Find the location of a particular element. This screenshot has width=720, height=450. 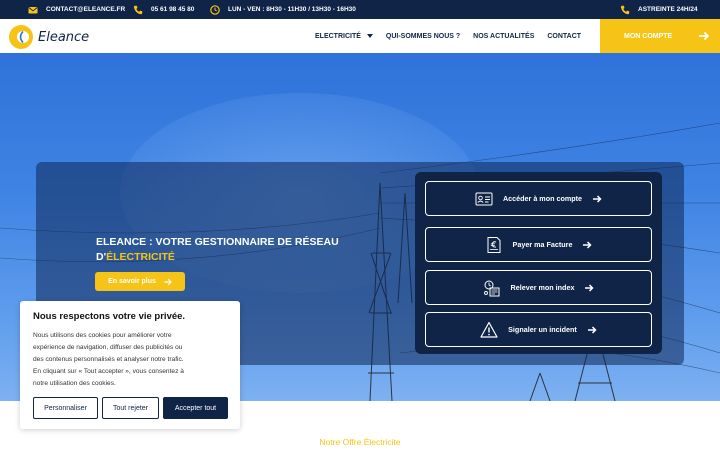

my-account-button: MON COMPTE is located at coordinates (660, 36).